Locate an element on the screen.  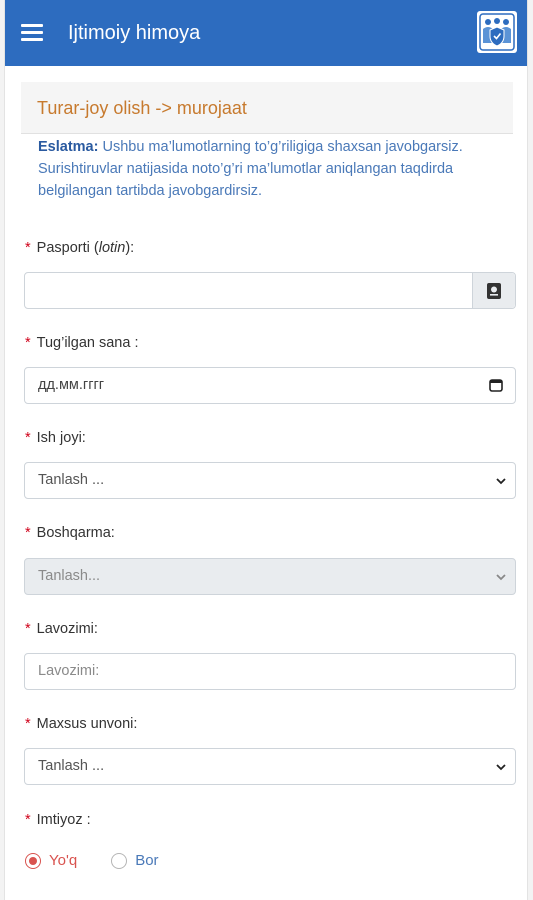
privilege-radio-yes is located at coordinates (119, 860).